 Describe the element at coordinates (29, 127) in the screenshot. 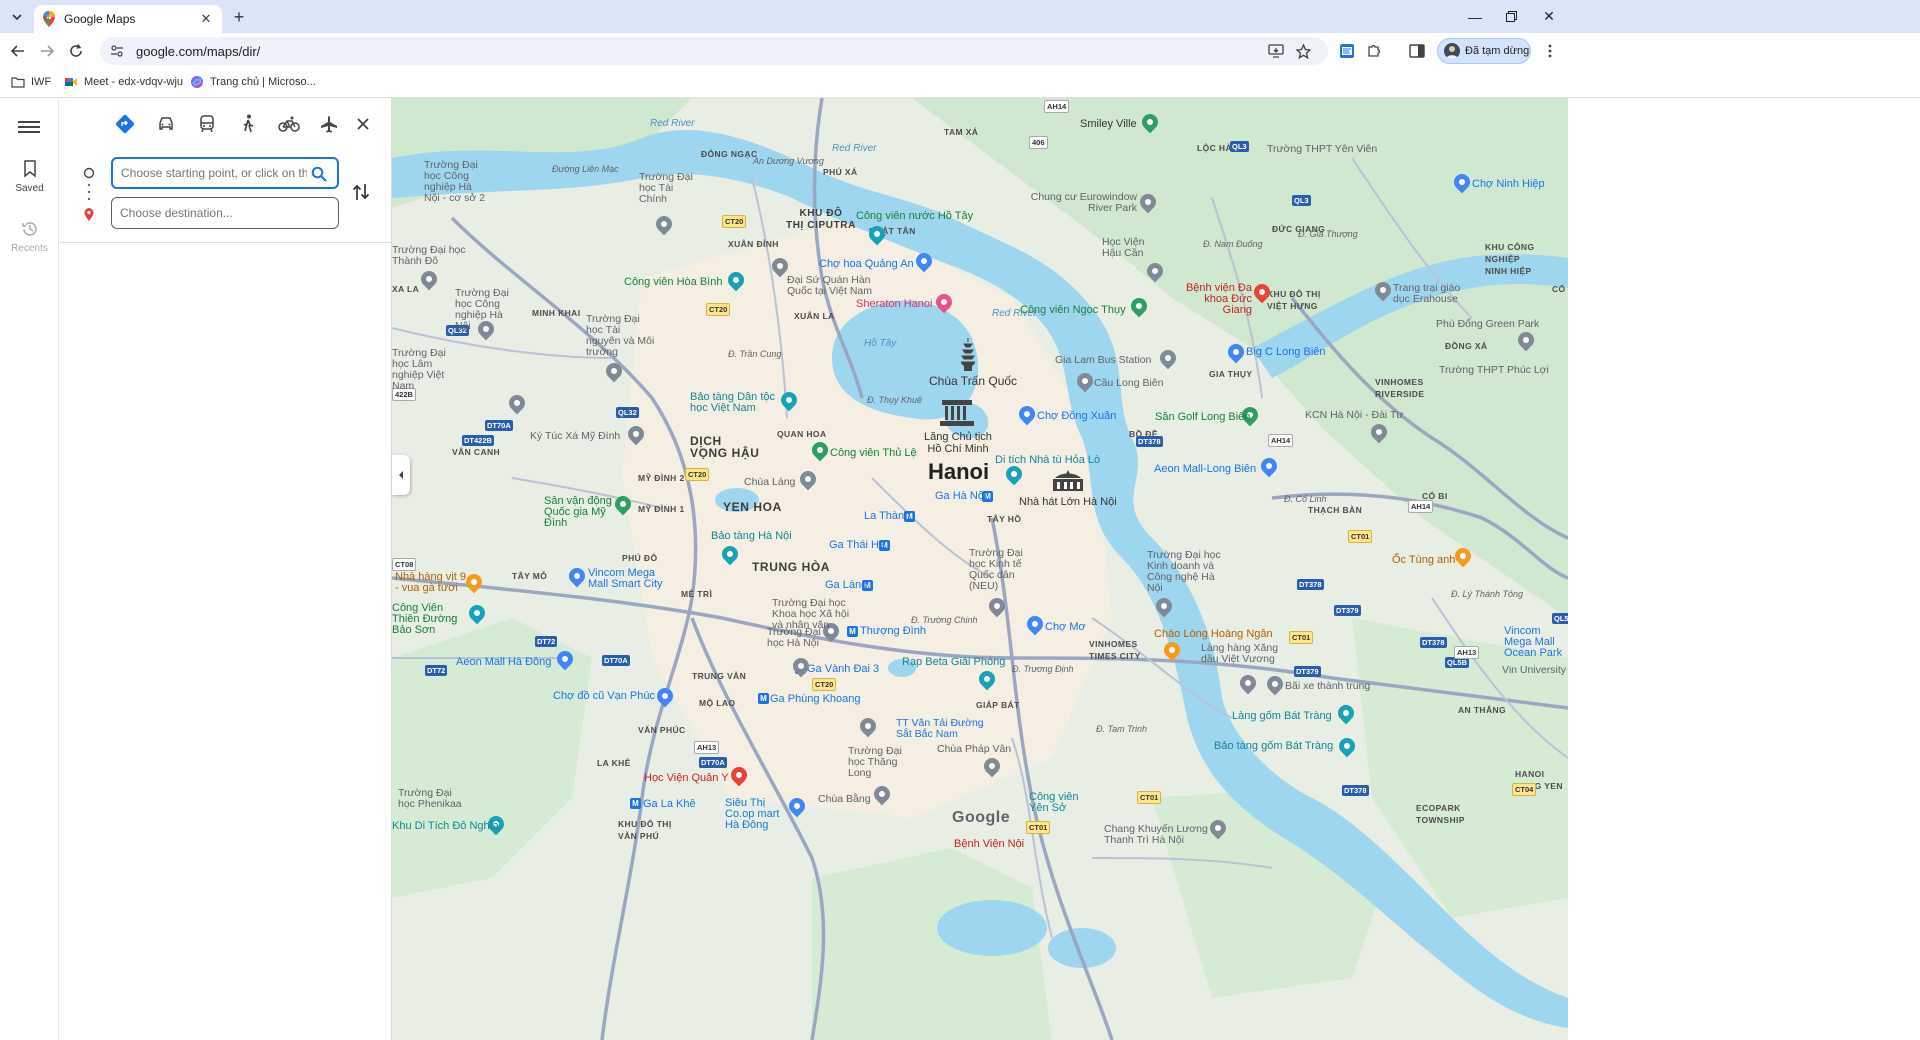

I see `hamburger-menu-icon` at that location.